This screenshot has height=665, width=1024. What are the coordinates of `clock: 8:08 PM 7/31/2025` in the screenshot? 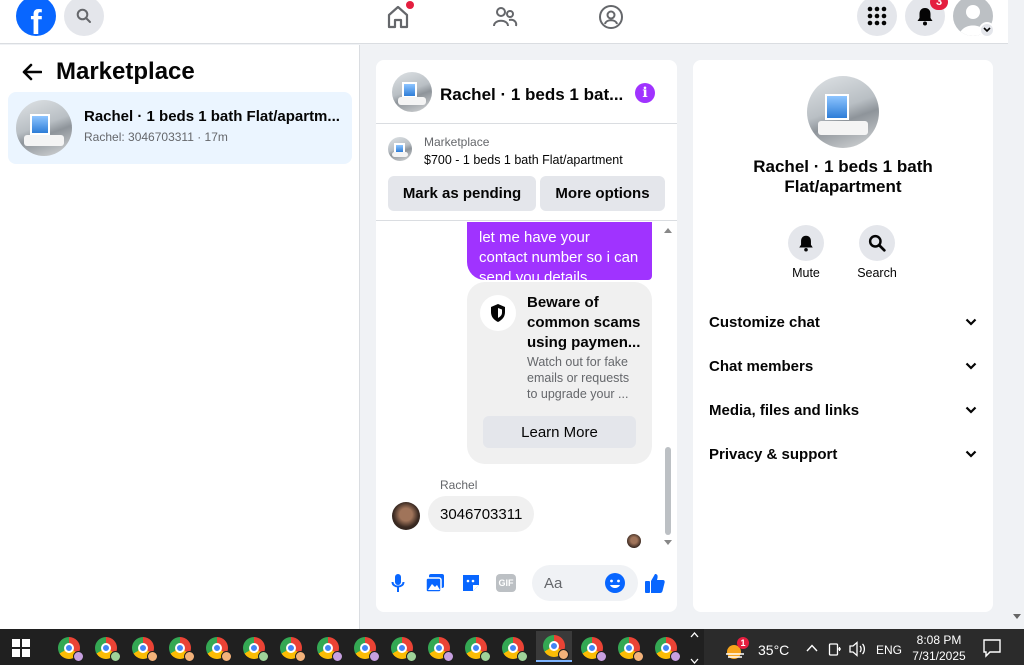 It's located at (939, 648).